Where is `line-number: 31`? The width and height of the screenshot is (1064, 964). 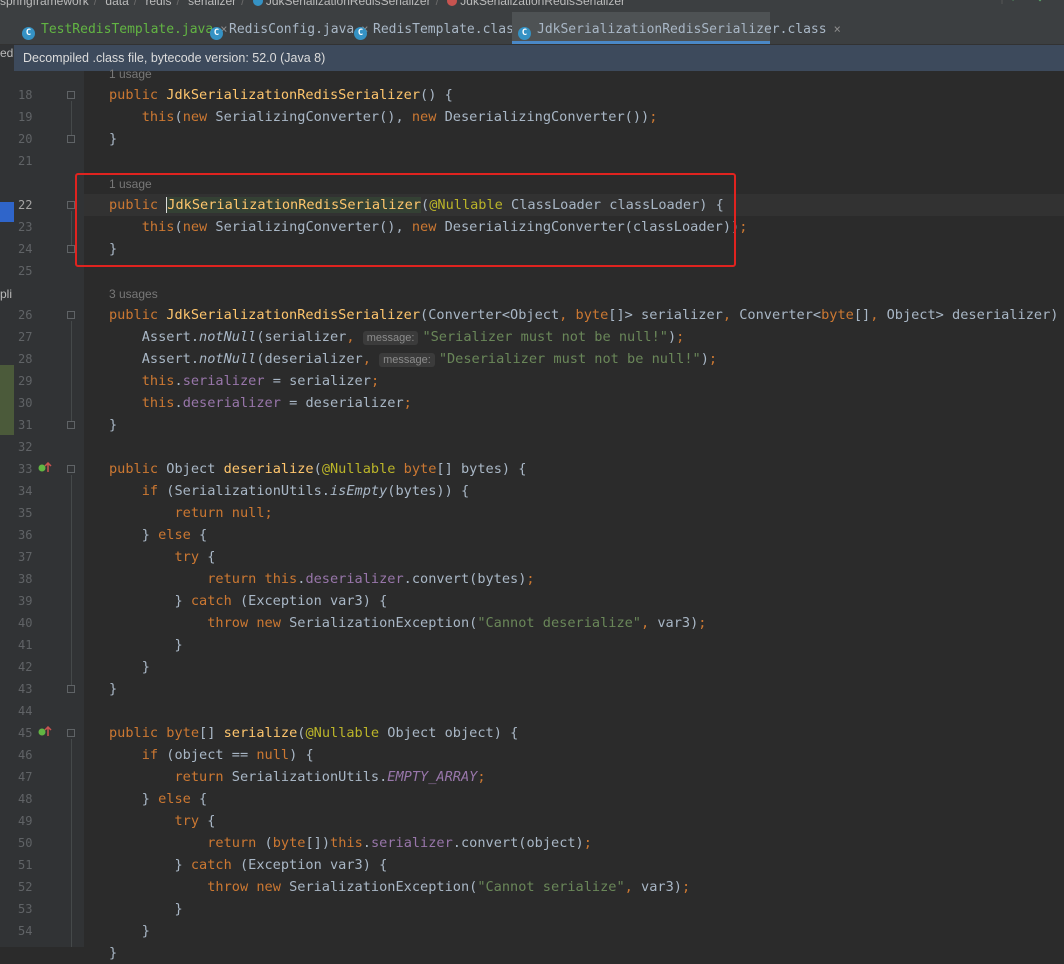
line-number: 31 is located at coordinates (25, 425).